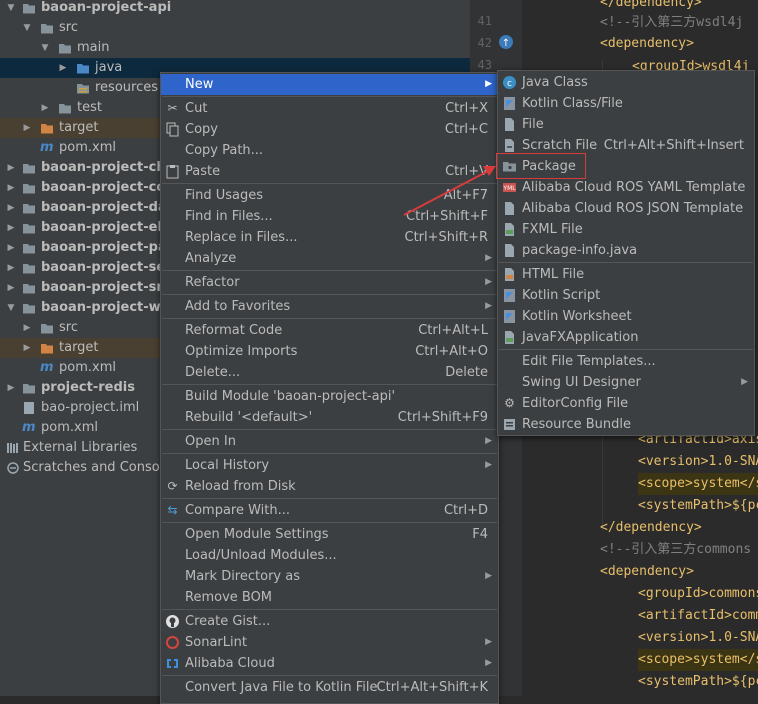 Image resolution: width=758 pixels, height=704 pixels. What do you see at coordinates (235, 48) in the screenshot?
I see `tree-item-main: ▼ main` at bounding box center [235, 48].